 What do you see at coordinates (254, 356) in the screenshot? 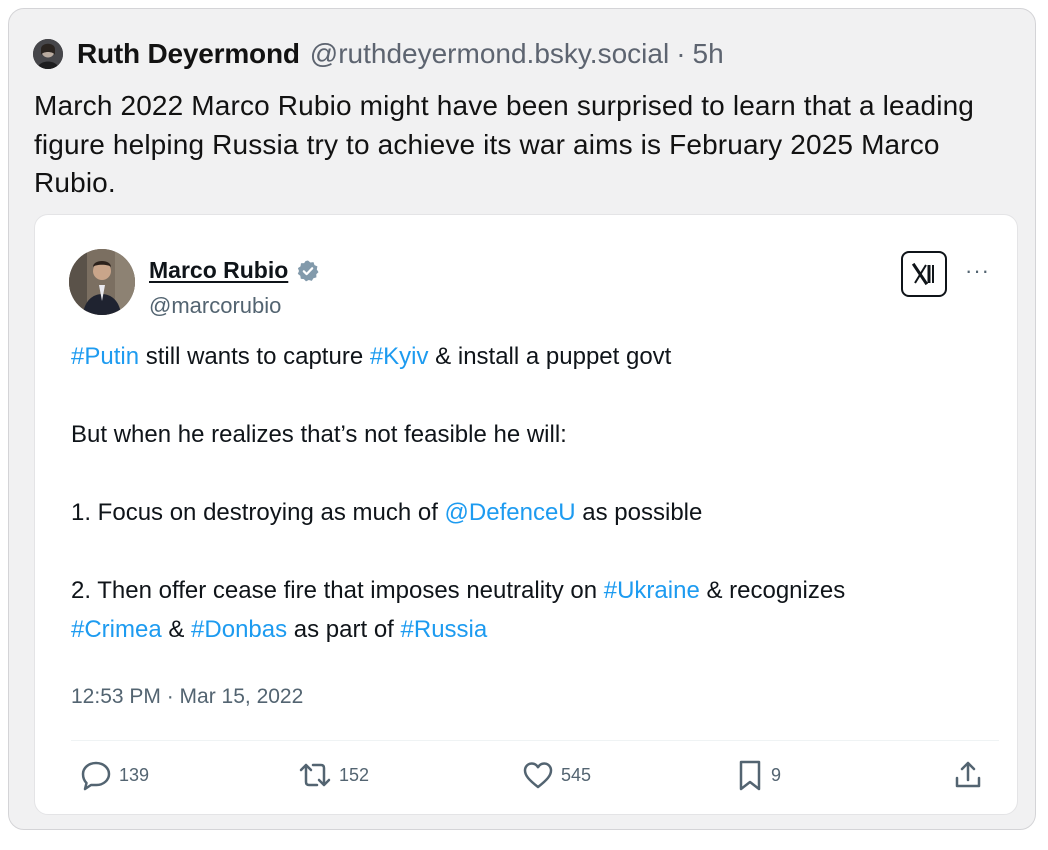
I see `tweet-text-fragment: still wants to capture` at bounding box center [254, 356].